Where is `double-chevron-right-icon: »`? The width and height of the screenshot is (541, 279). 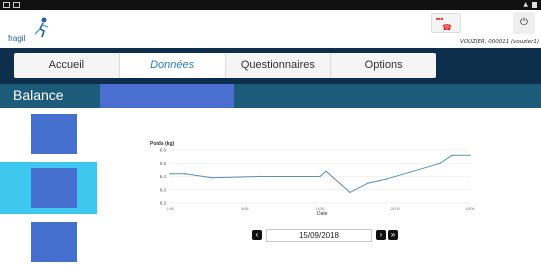 double-chevron-right-icon: » is located at coordinates (393, 234).